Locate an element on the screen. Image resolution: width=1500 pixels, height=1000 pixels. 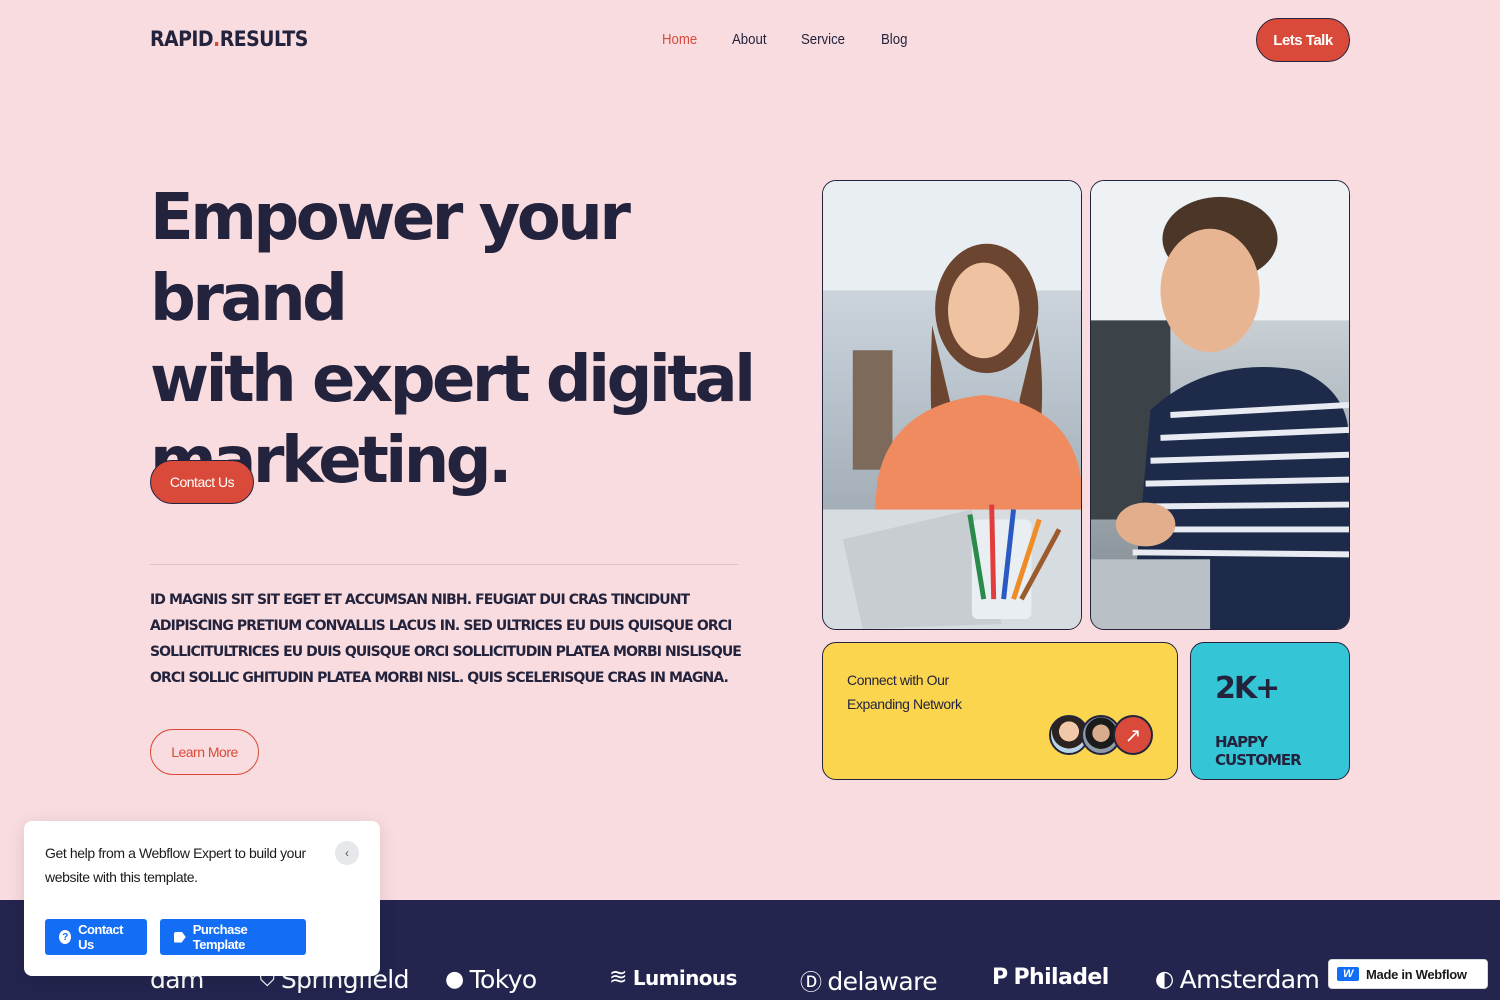
brand-name: Tokyo is located at coordinates (503, 979).